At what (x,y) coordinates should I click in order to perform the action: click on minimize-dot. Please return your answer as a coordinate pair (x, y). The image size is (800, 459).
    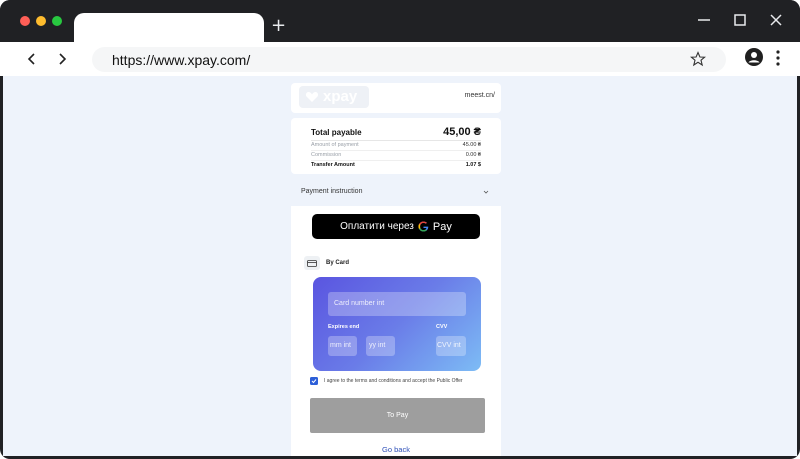
    Looking at the image, I should click on (41, 21).